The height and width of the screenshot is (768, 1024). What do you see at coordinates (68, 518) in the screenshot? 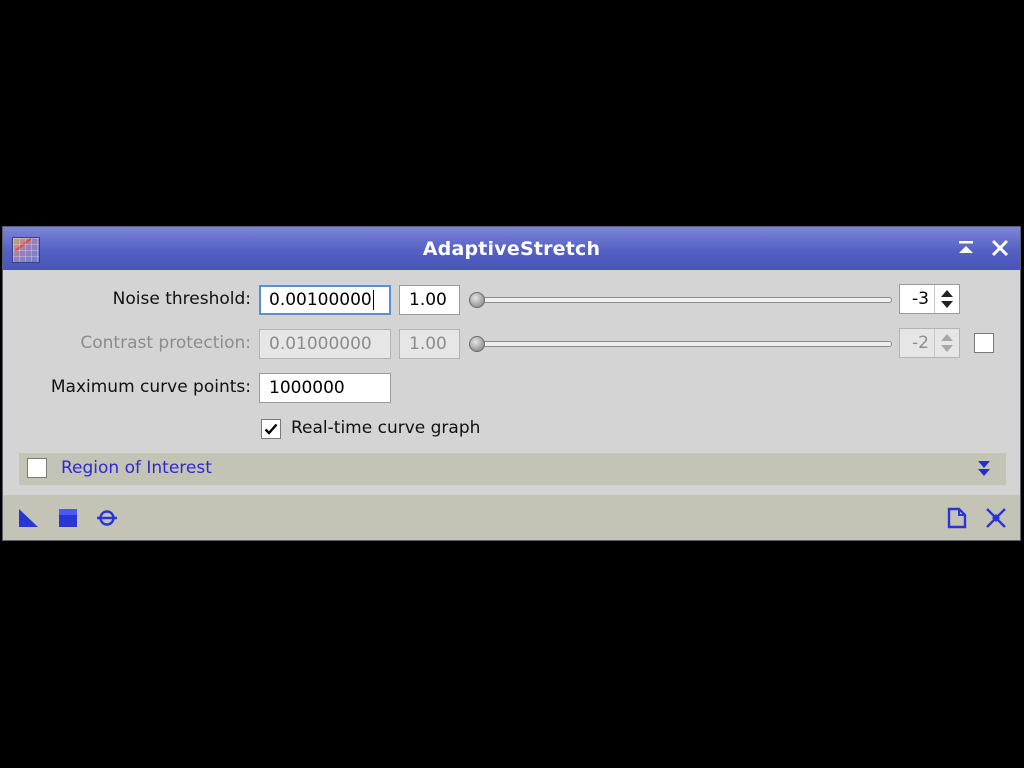
I see `apply-global-icon` at bounding box center [68, 518].